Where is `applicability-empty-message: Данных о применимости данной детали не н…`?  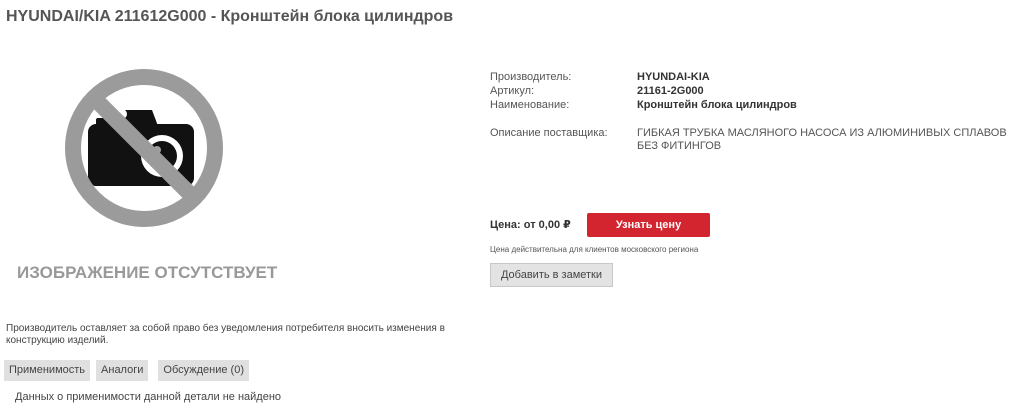
applicability-empty-message: Данных о применимости данной детали не н… is located at coordinates (148, 397).